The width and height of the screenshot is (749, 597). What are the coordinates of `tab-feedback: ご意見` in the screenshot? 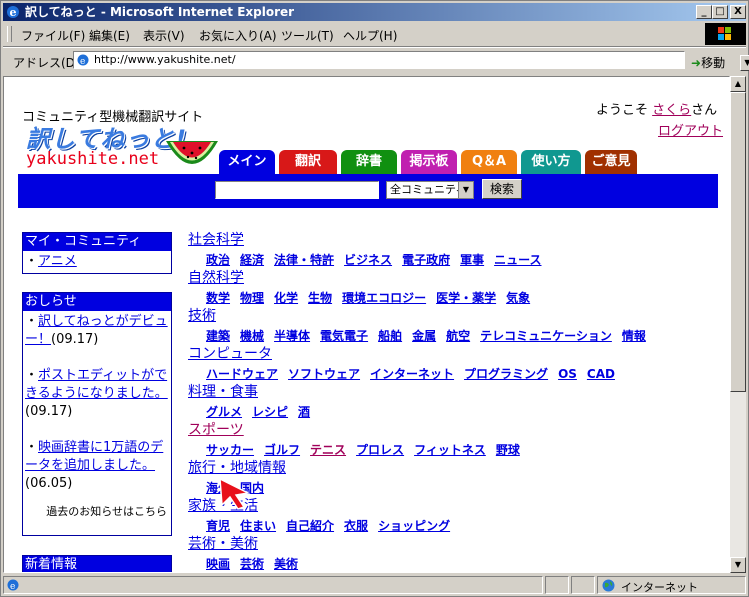 It's located at (611, 162).